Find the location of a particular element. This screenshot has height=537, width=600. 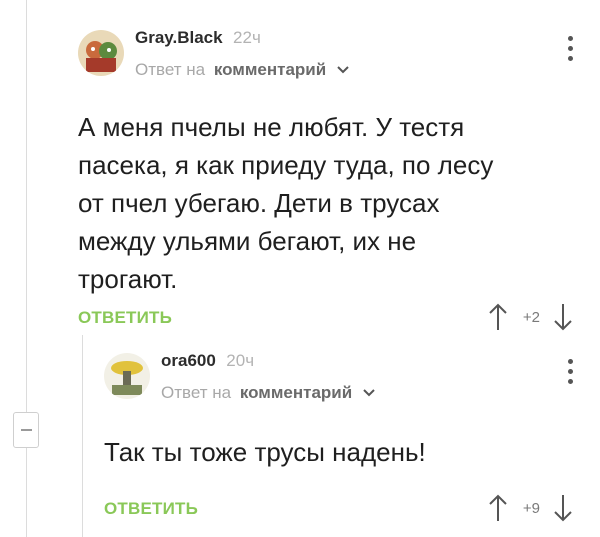

score: +2 is located at coordinates (531, 317).